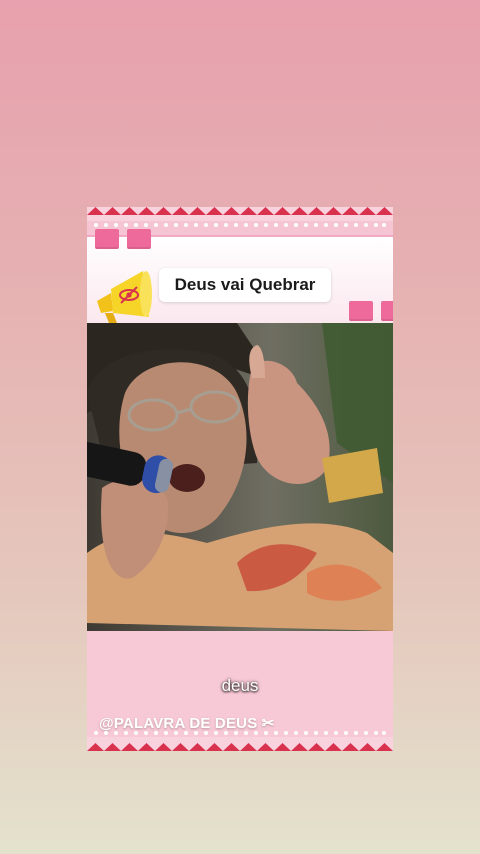 The width and height of the screenshot is (480, 854). Describe the element at coordinates (245, 285) in the screenshot. I see `video-title: Deus vai Quebrar` at that location.